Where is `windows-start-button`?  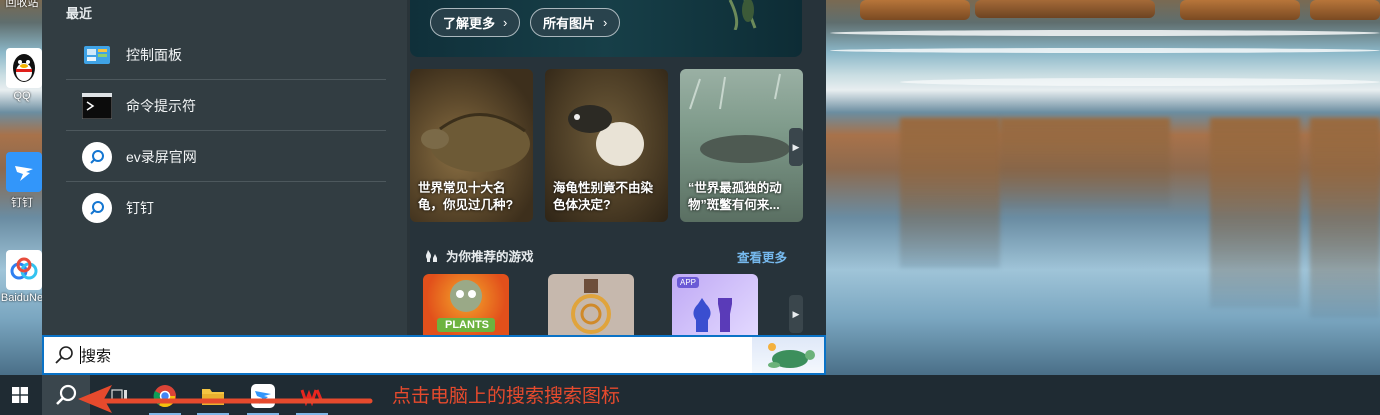 windows-start-button is located at coordinates (20, 395).